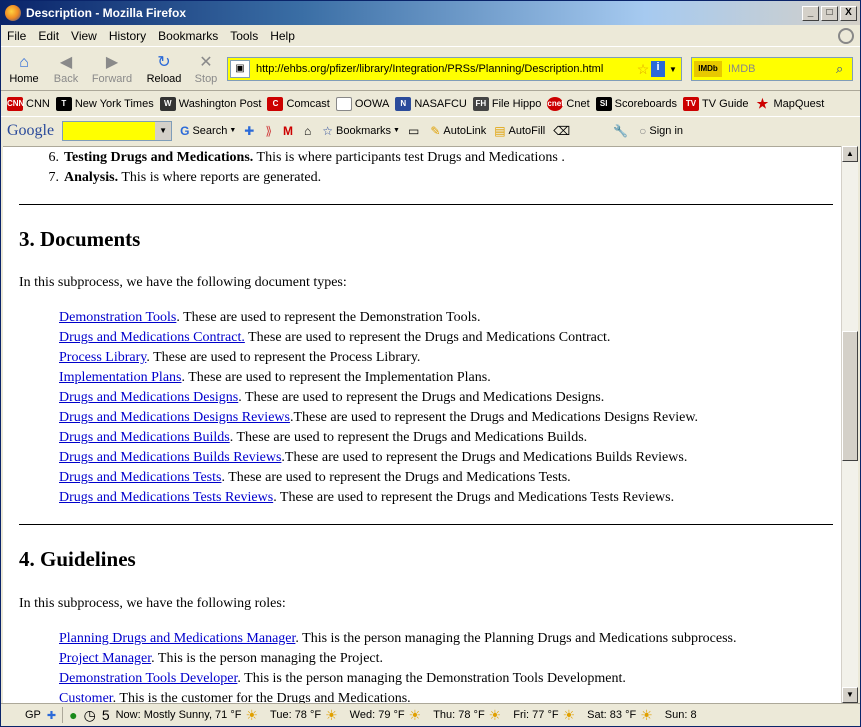  What do you see at coordinates (104, 103) in the screenshot?
I see `bookmark-nytimes: T New York Times` at bounding box center [104, 103].